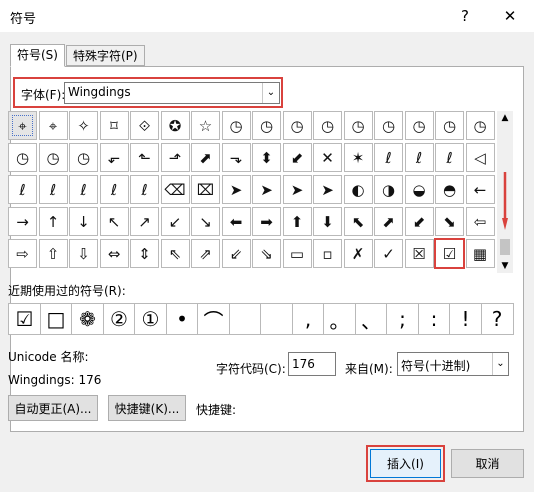 The height and width of the screenshot is (492, 534). Describe the element at coordinates (419, 189) in the screenshot. I see `symbol-cell: ◒` at that location.